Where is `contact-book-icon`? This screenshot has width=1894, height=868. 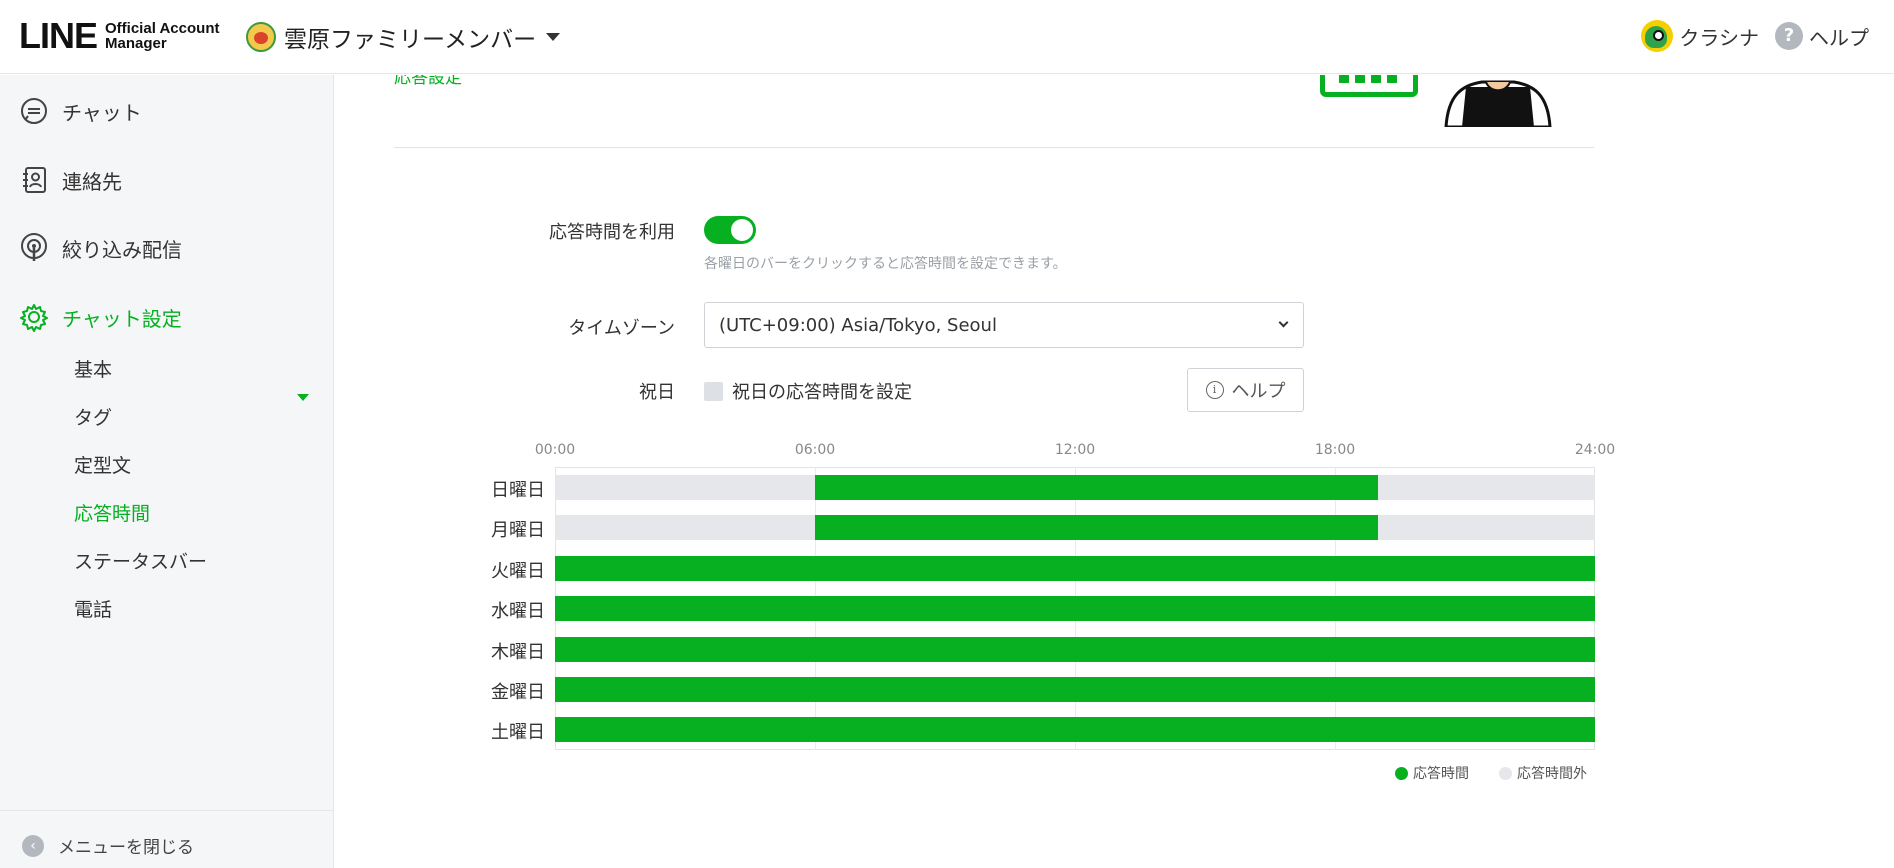 contact-book-icon is located at coordinates (34, 180).